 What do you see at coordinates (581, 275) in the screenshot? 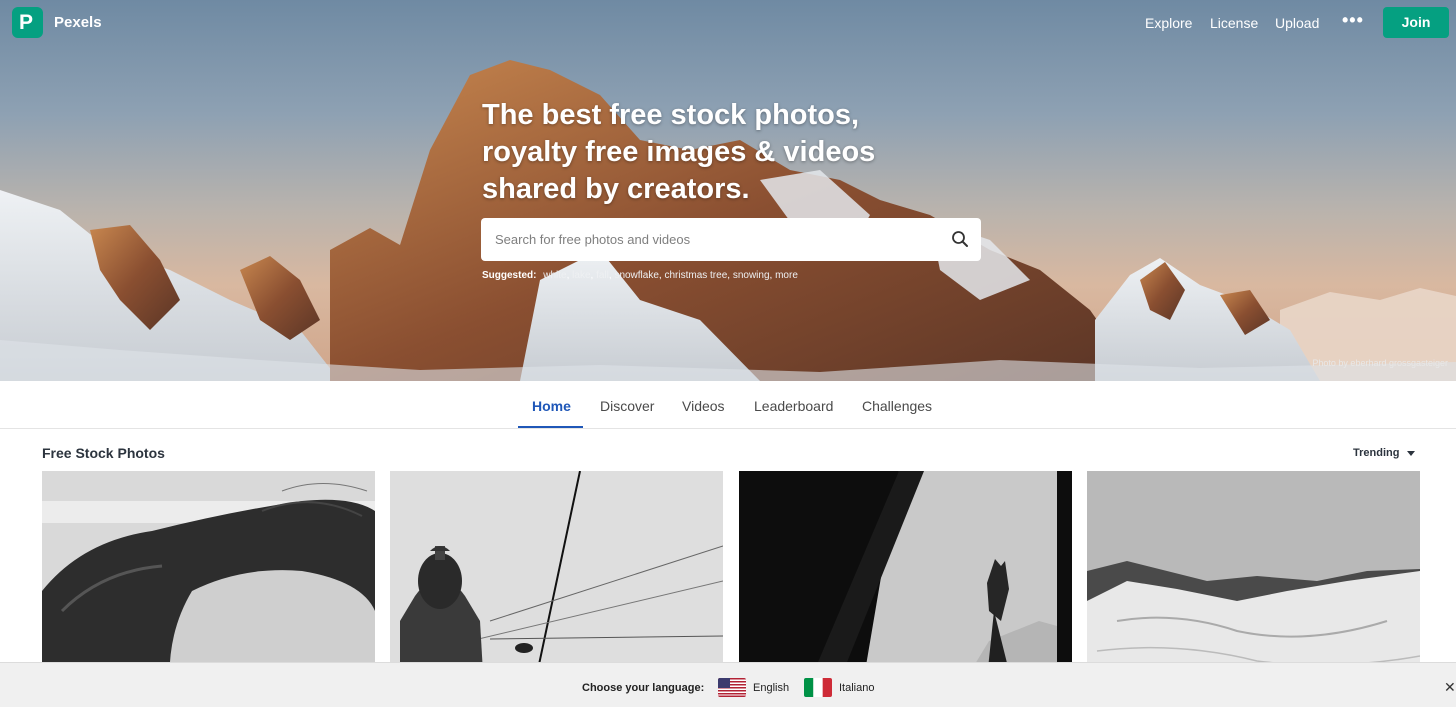
I see `suggested-tag: lake` at bounding box center [581, 275].